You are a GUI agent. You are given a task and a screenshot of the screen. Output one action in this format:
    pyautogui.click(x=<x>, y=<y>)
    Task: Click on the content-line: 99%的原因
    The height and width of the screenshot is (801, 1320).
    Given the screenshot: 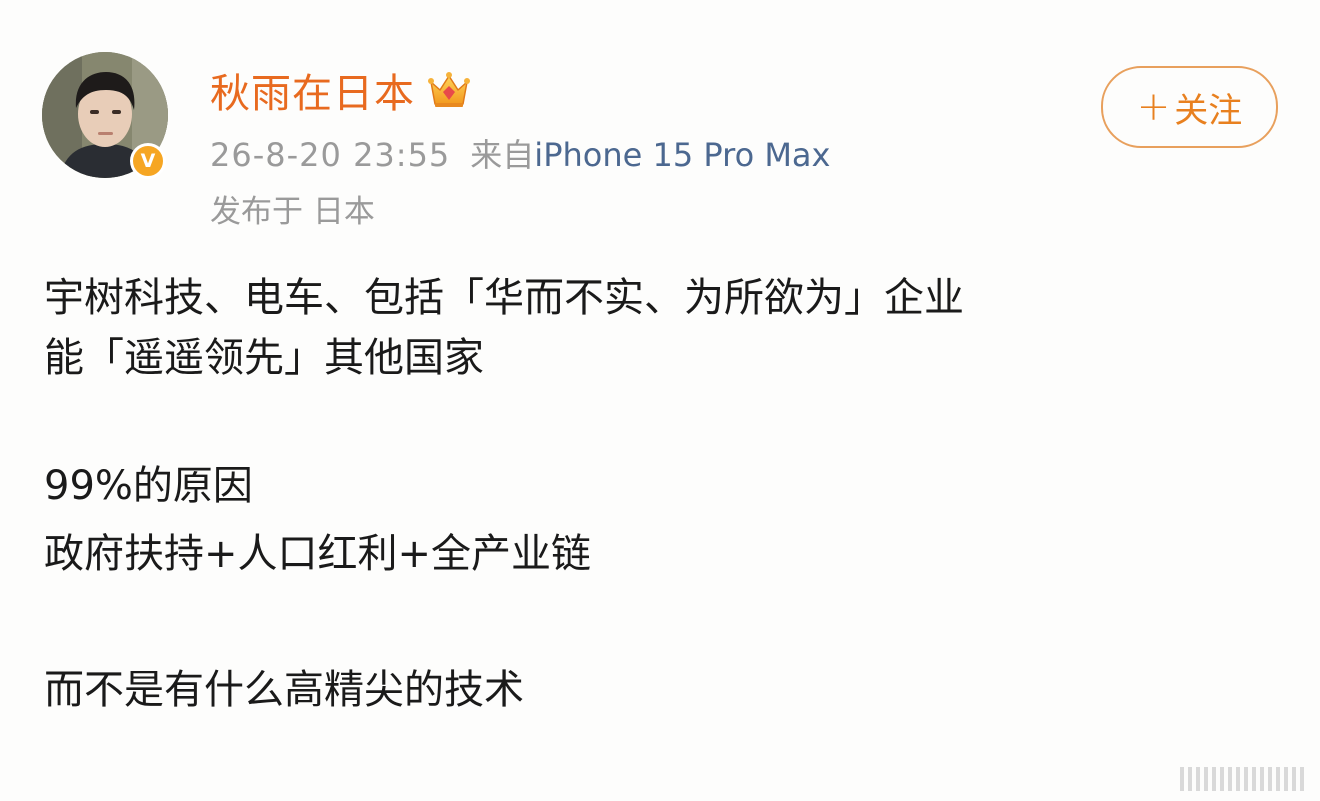 What is the action you would take?
    pyautogui.click(x=148, y=486)
    